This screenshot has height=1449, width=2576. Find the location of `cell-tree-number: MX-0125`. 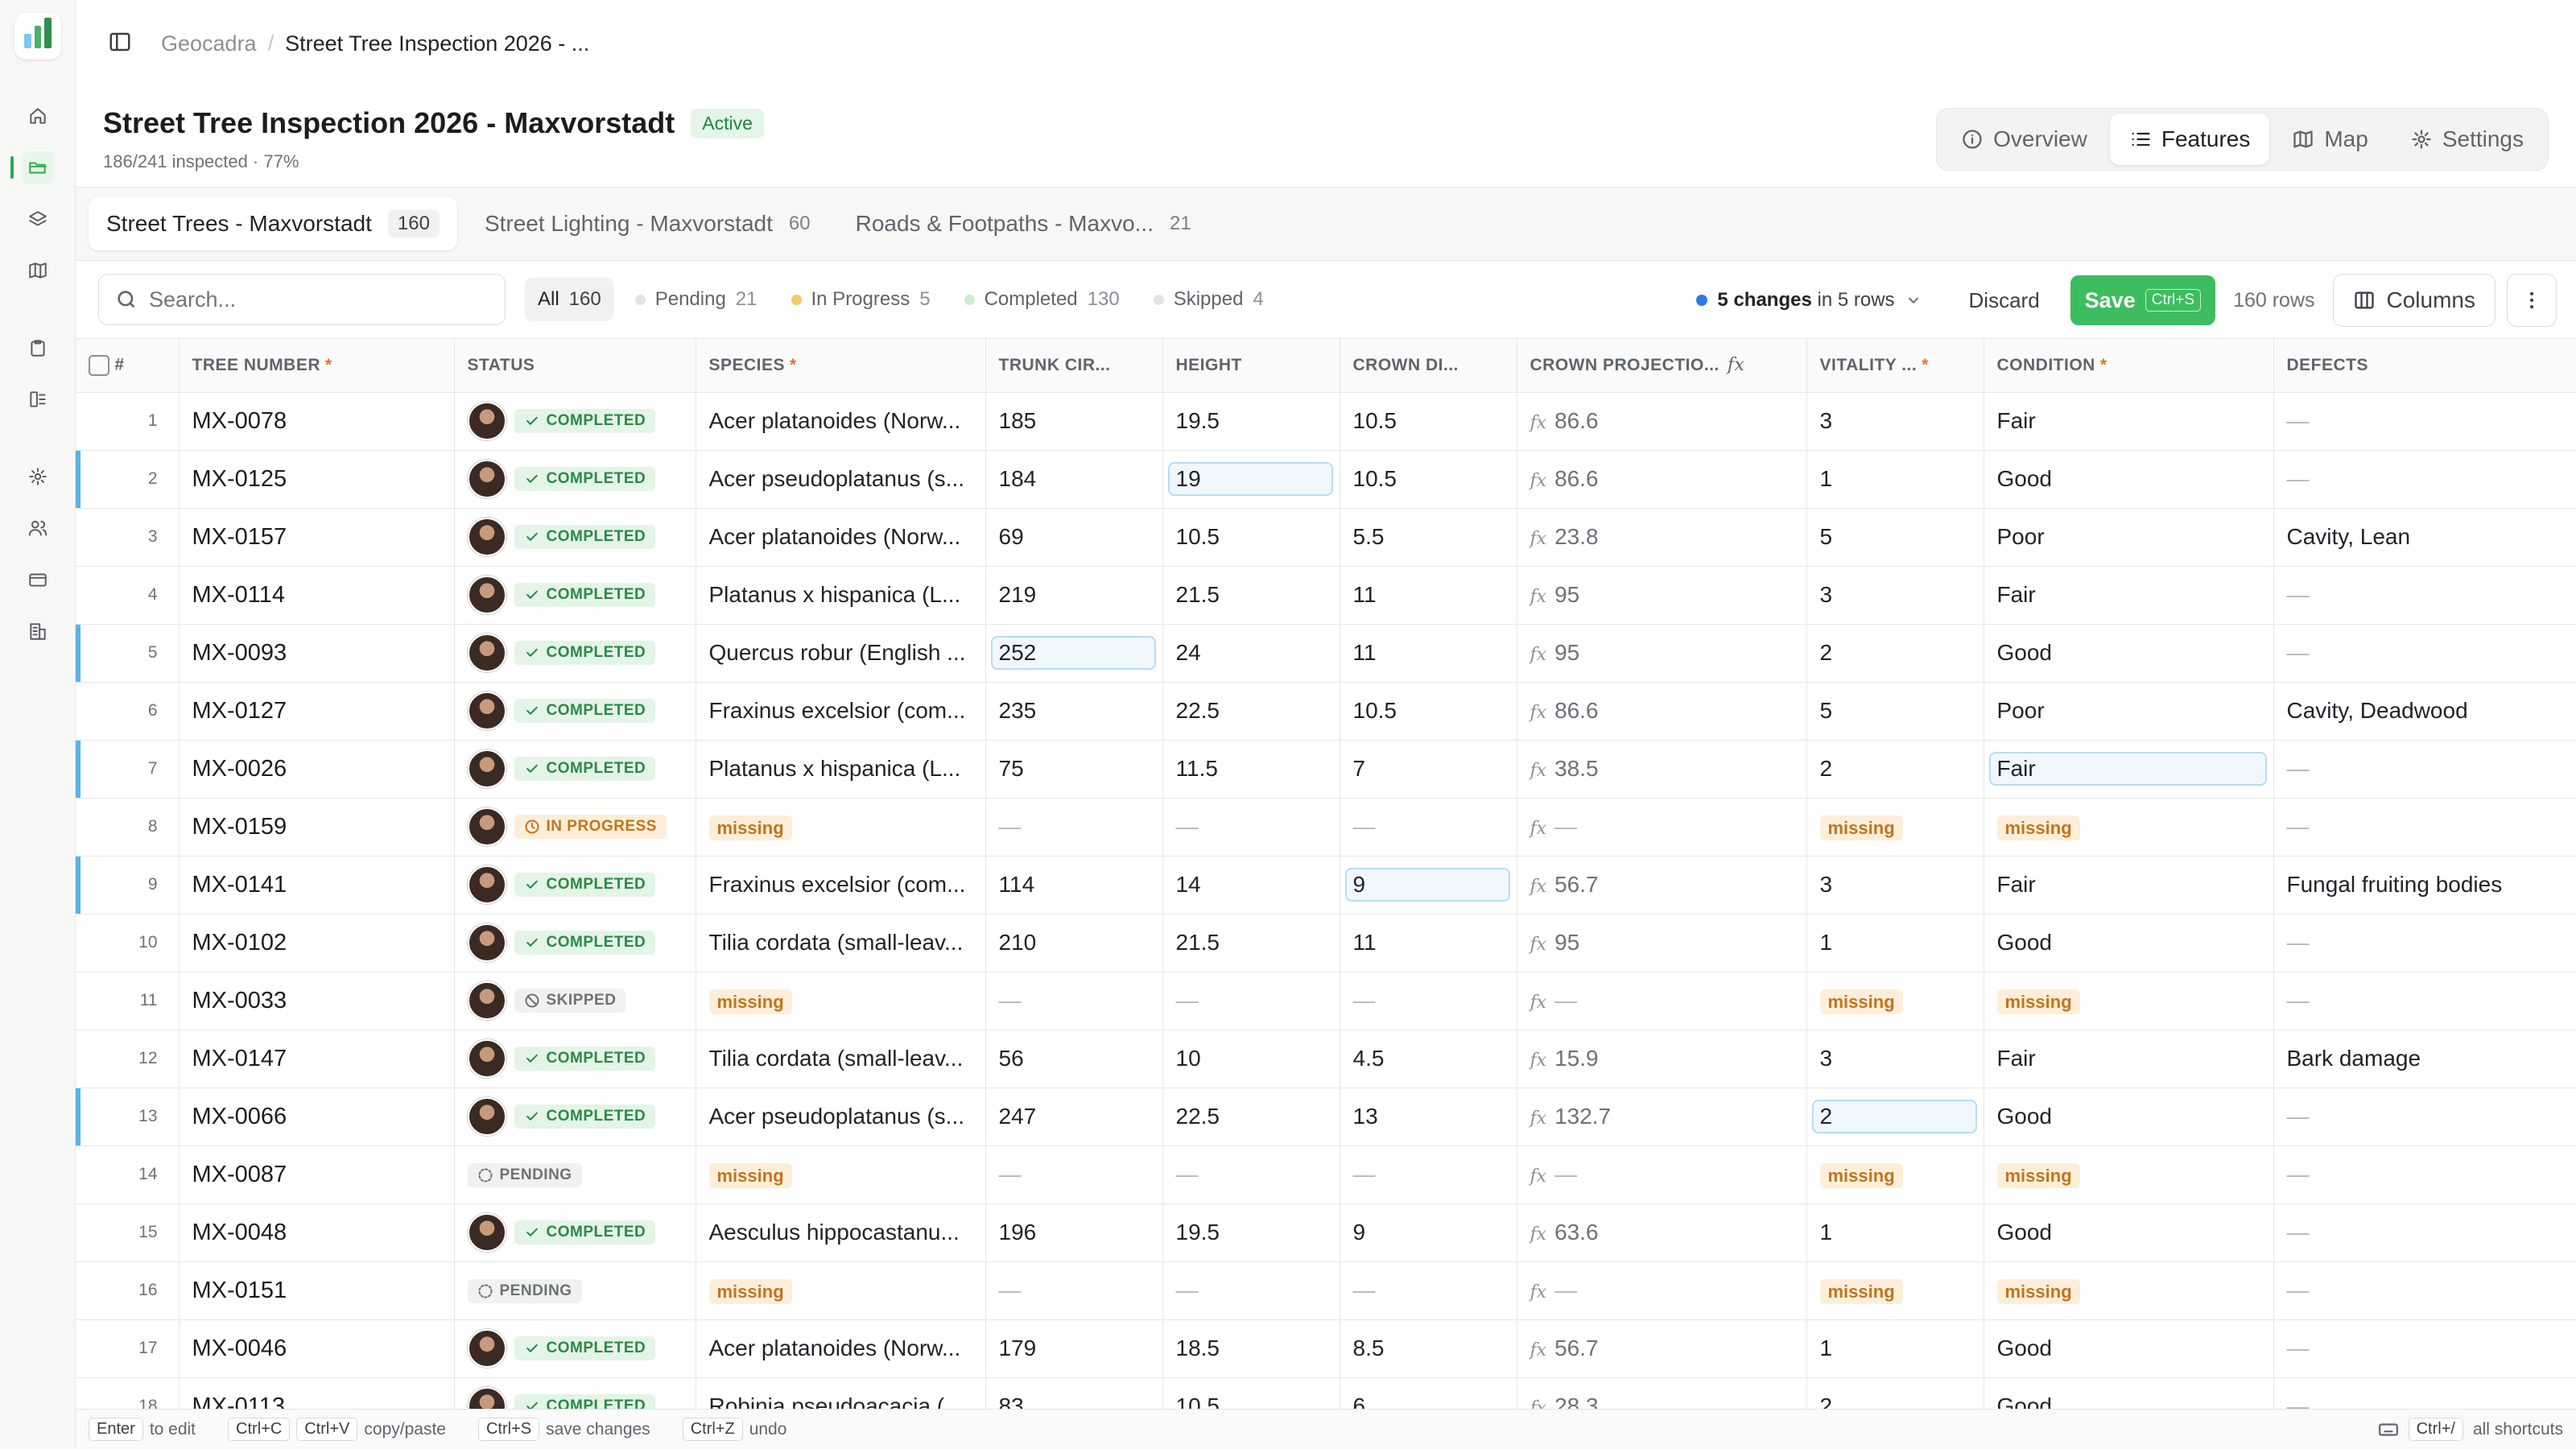

cell-tree-number: MX-0125 is located at coordinates (317, 479).